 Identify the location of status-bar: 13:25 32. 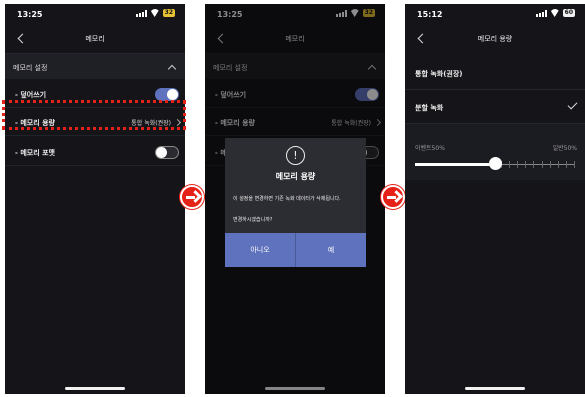
(95, 14).